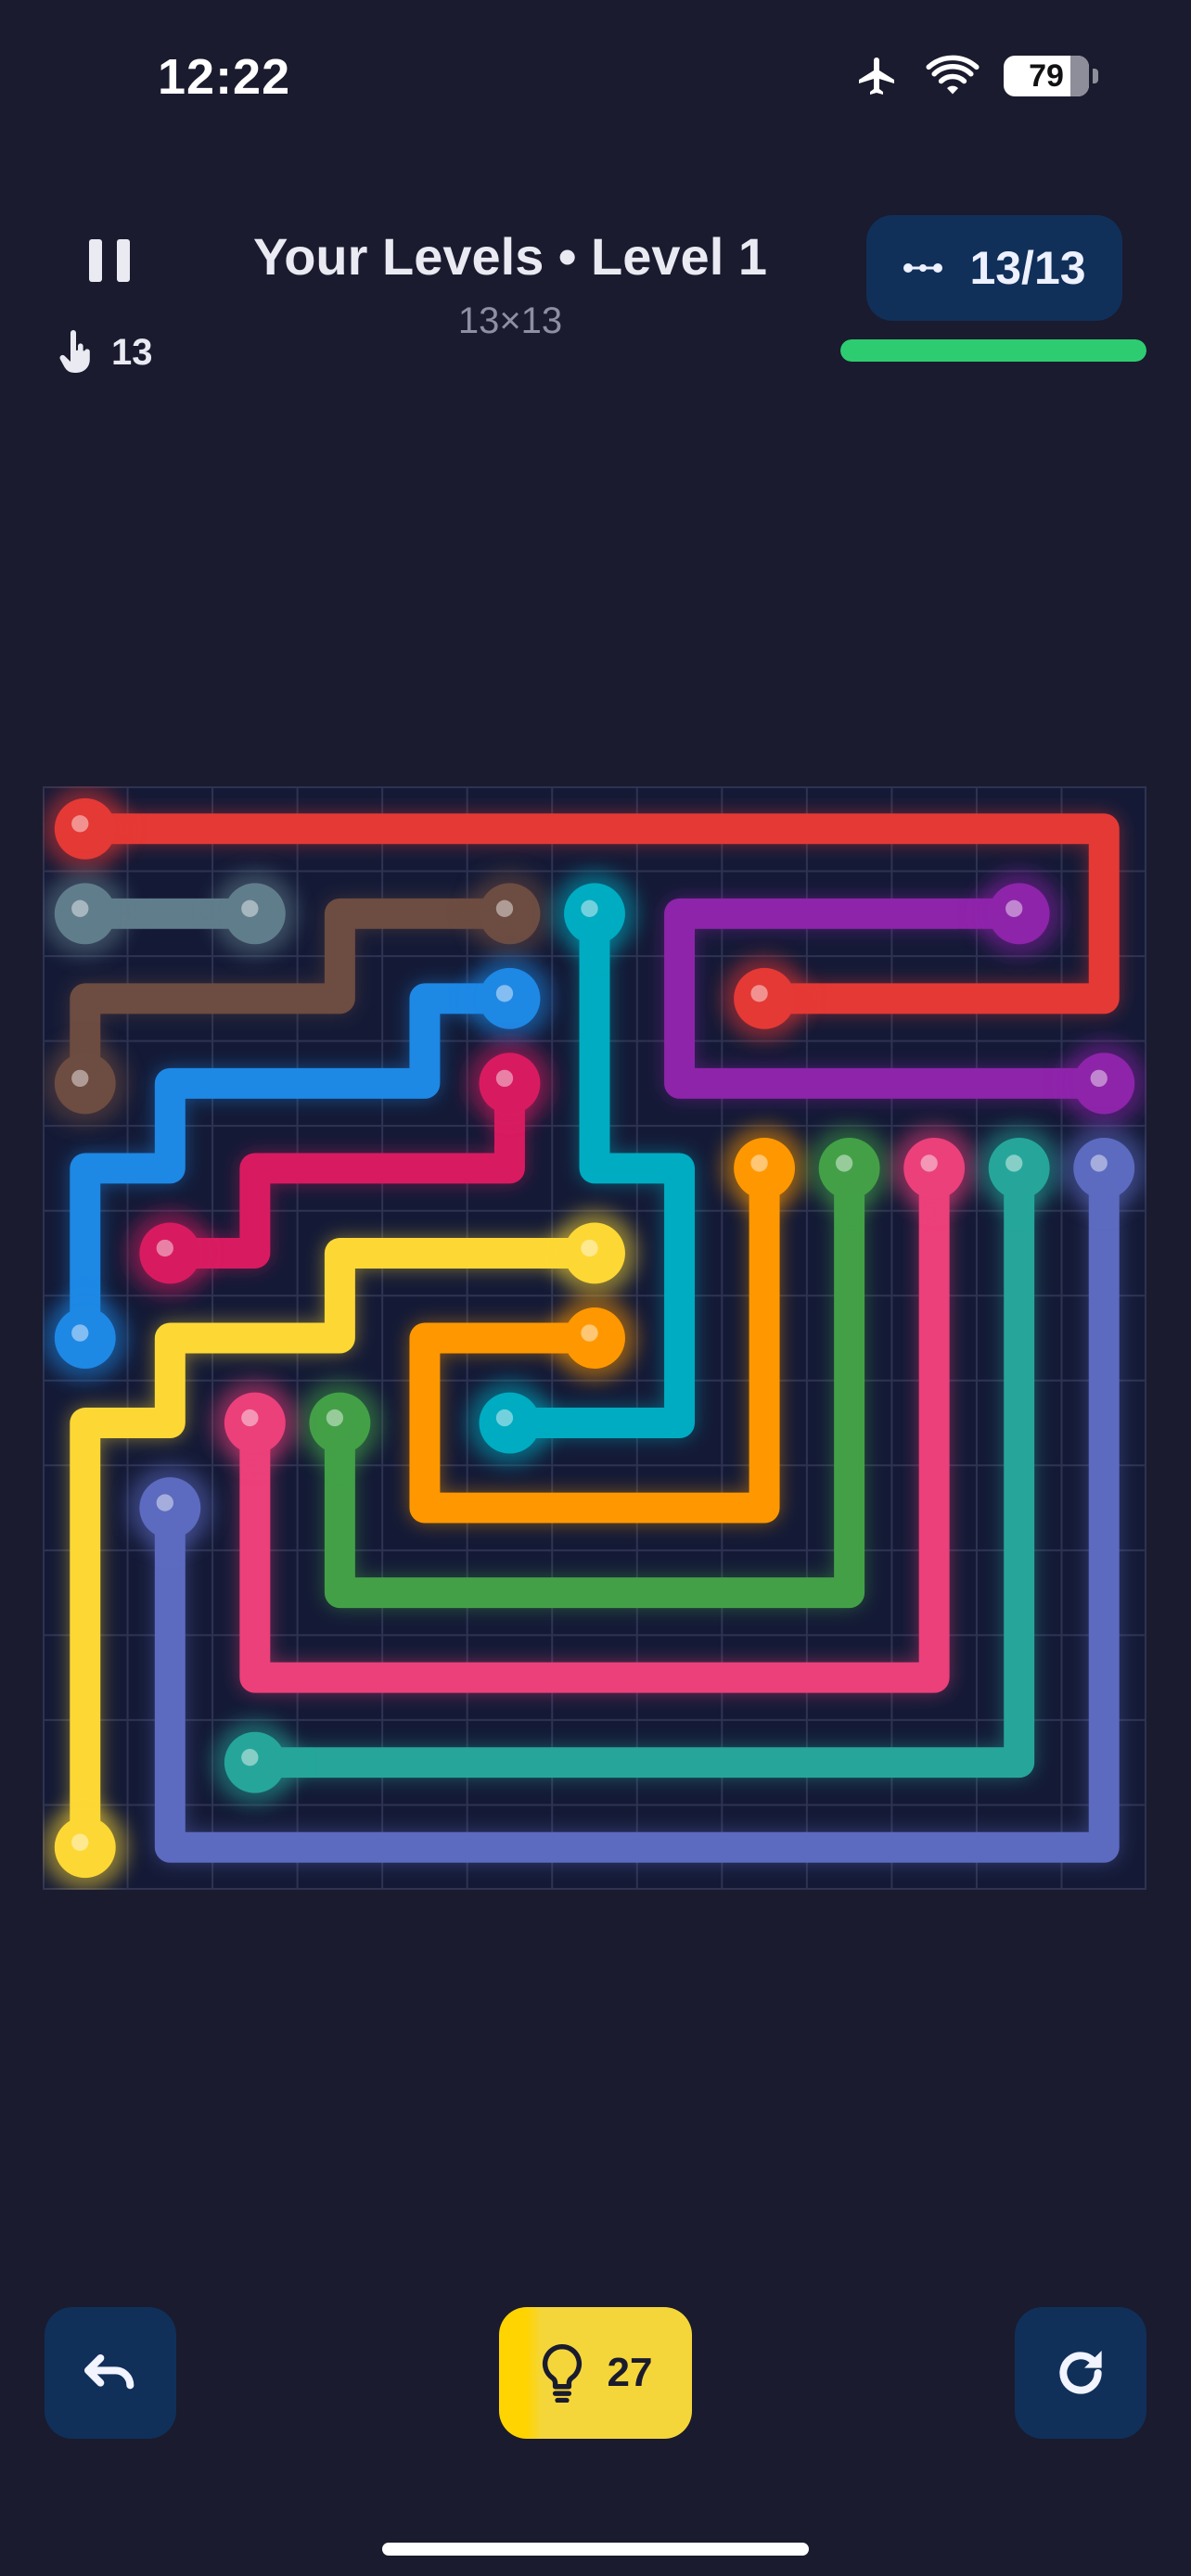 The height and width of the screenshot is (2576, 1191). Describe the element at coordinates (510, 321) in the screenshot. I see `grid-size-label: 13×13` at that location.